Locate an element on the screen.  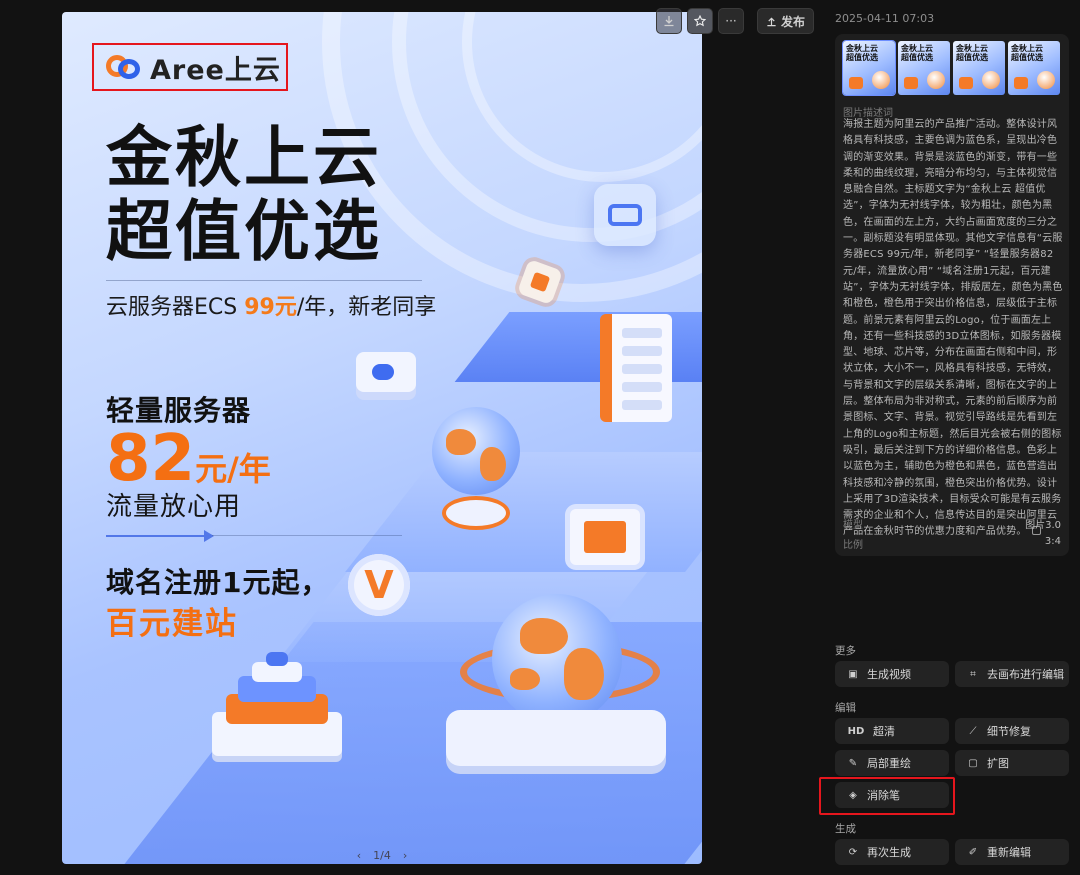
download-button is located at coordinates (669, 21).